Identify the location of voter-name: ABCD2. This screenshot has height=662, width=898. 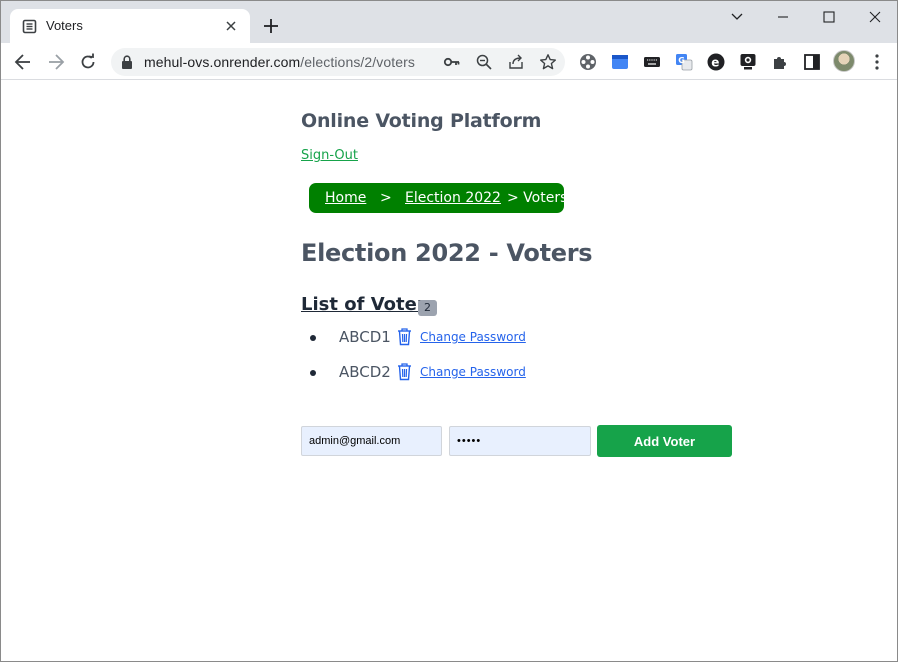
(365, 372).